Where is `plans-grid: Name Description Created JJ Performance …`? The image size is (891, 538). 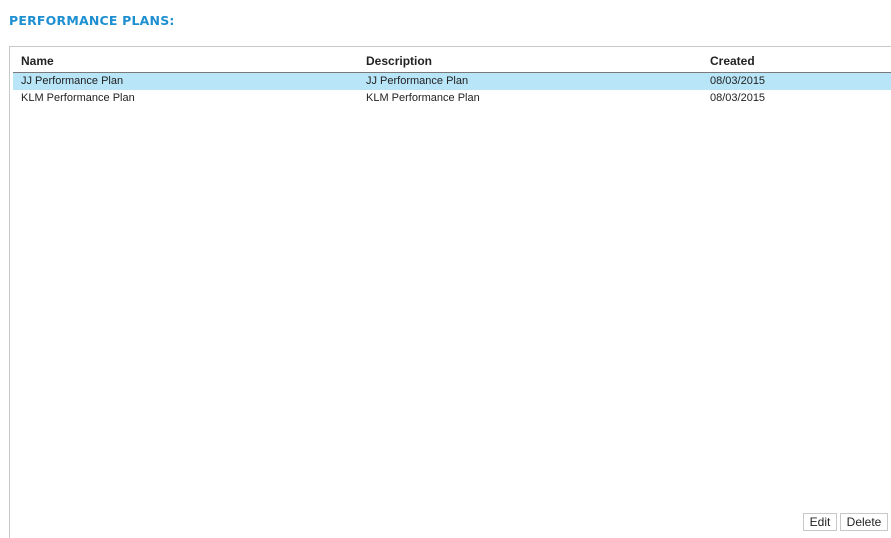 plans-grid: Name Description Created JJ Performance … is located at coordinates (452, 77).